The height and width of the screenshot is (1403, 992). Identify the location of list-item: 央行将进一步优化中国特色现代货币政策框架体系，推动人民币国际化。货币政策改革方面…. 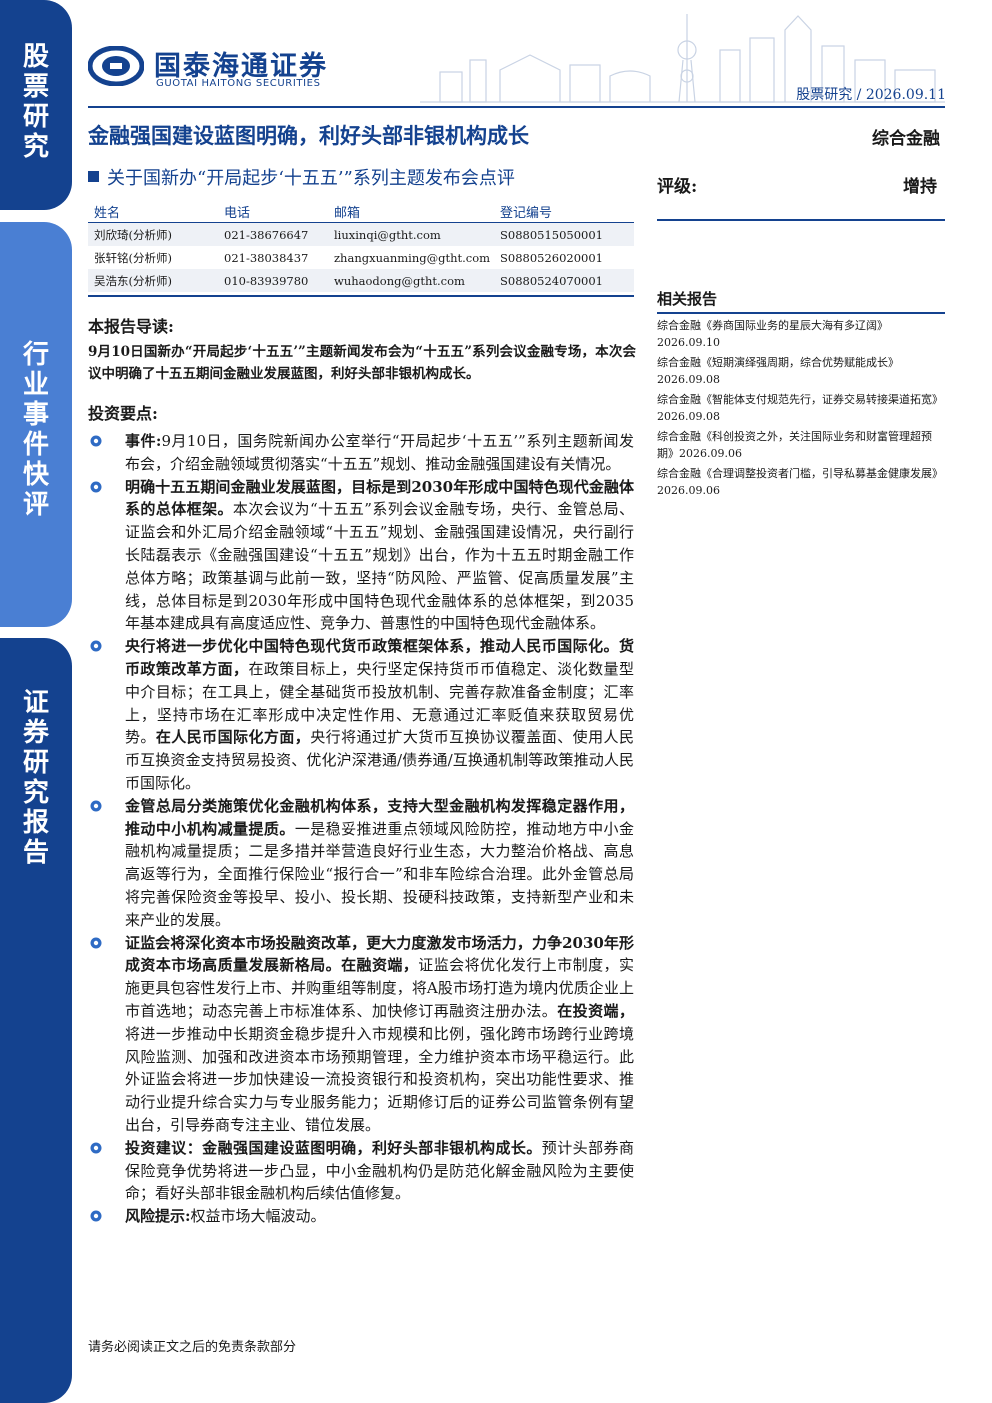
(361, 715).